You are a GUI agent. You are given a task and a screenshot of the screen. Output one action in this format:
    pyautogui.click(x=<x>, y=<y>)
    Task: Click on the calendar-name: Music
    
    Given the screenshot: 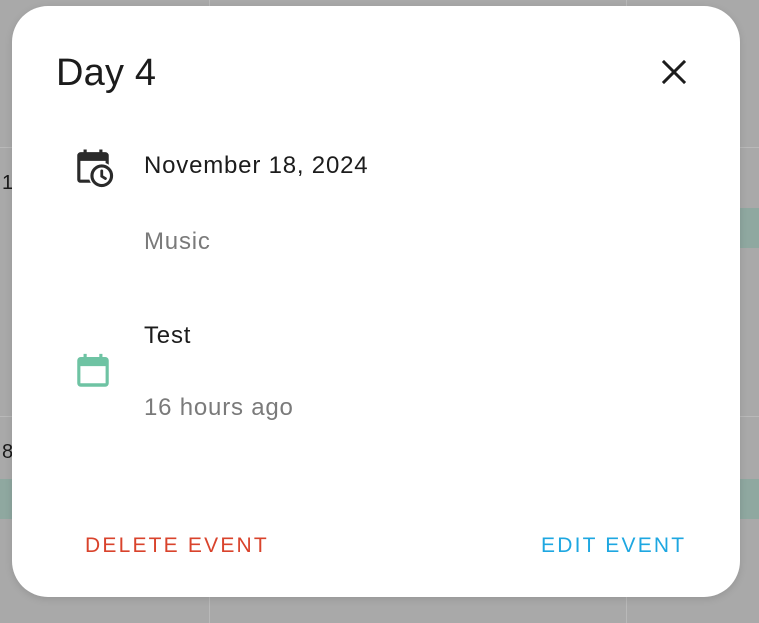 What is the action you would take?
    pyautogui.click(x=177, y=241)
    